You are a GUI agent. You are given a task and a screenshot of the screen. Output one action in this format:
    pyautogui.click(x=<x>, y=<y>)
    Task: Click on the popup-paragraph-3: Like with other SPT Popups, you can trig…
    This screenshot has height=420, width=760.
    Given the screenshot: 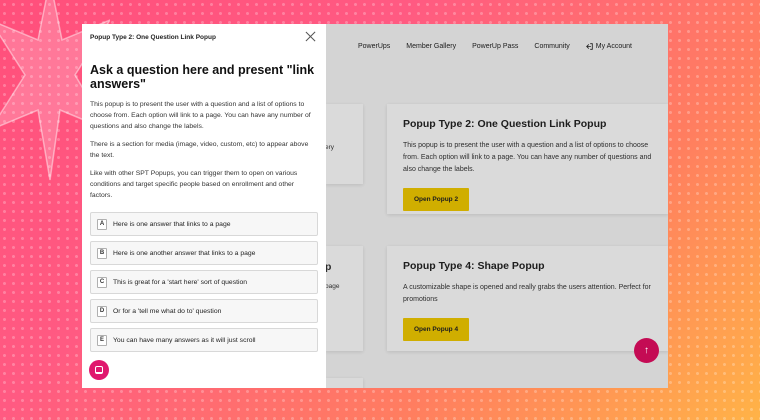 What is the action you would take?
    pyautogui.click(x=194, y=184)
    